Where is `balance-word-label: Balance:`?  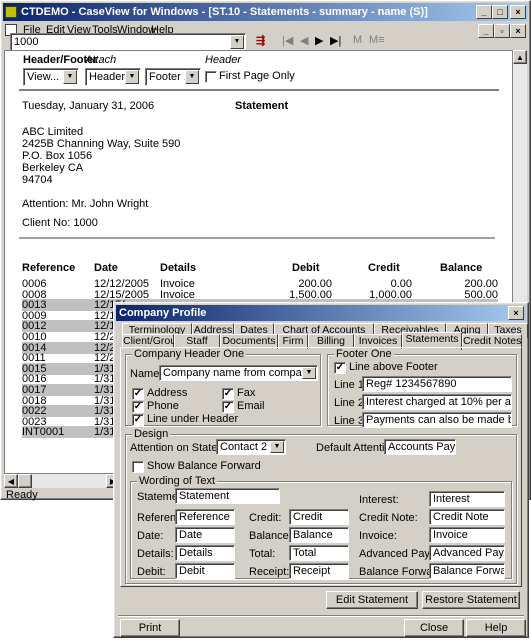 balance-word-label: Balance: is located at coordinates (270, 536).